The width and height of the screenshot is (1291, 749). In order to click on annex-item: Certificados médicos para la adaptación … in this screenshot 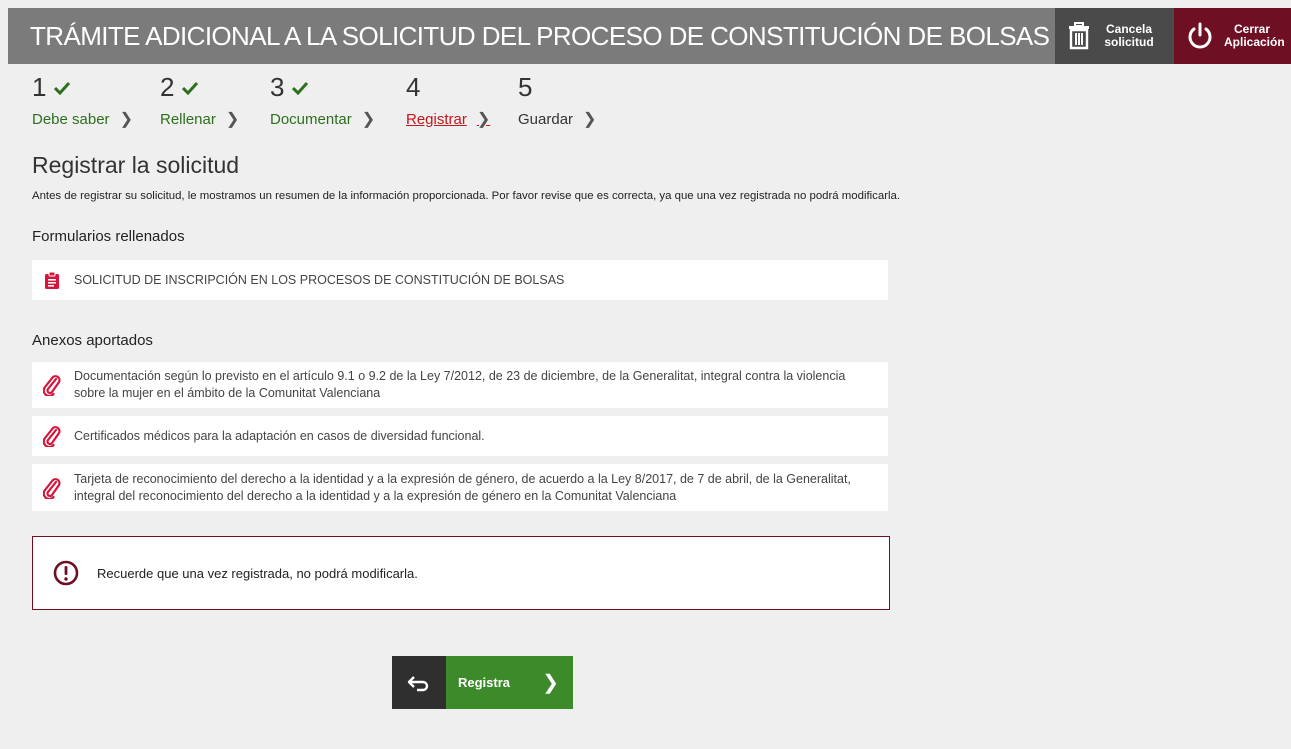, I will do `click(460, 436)`.